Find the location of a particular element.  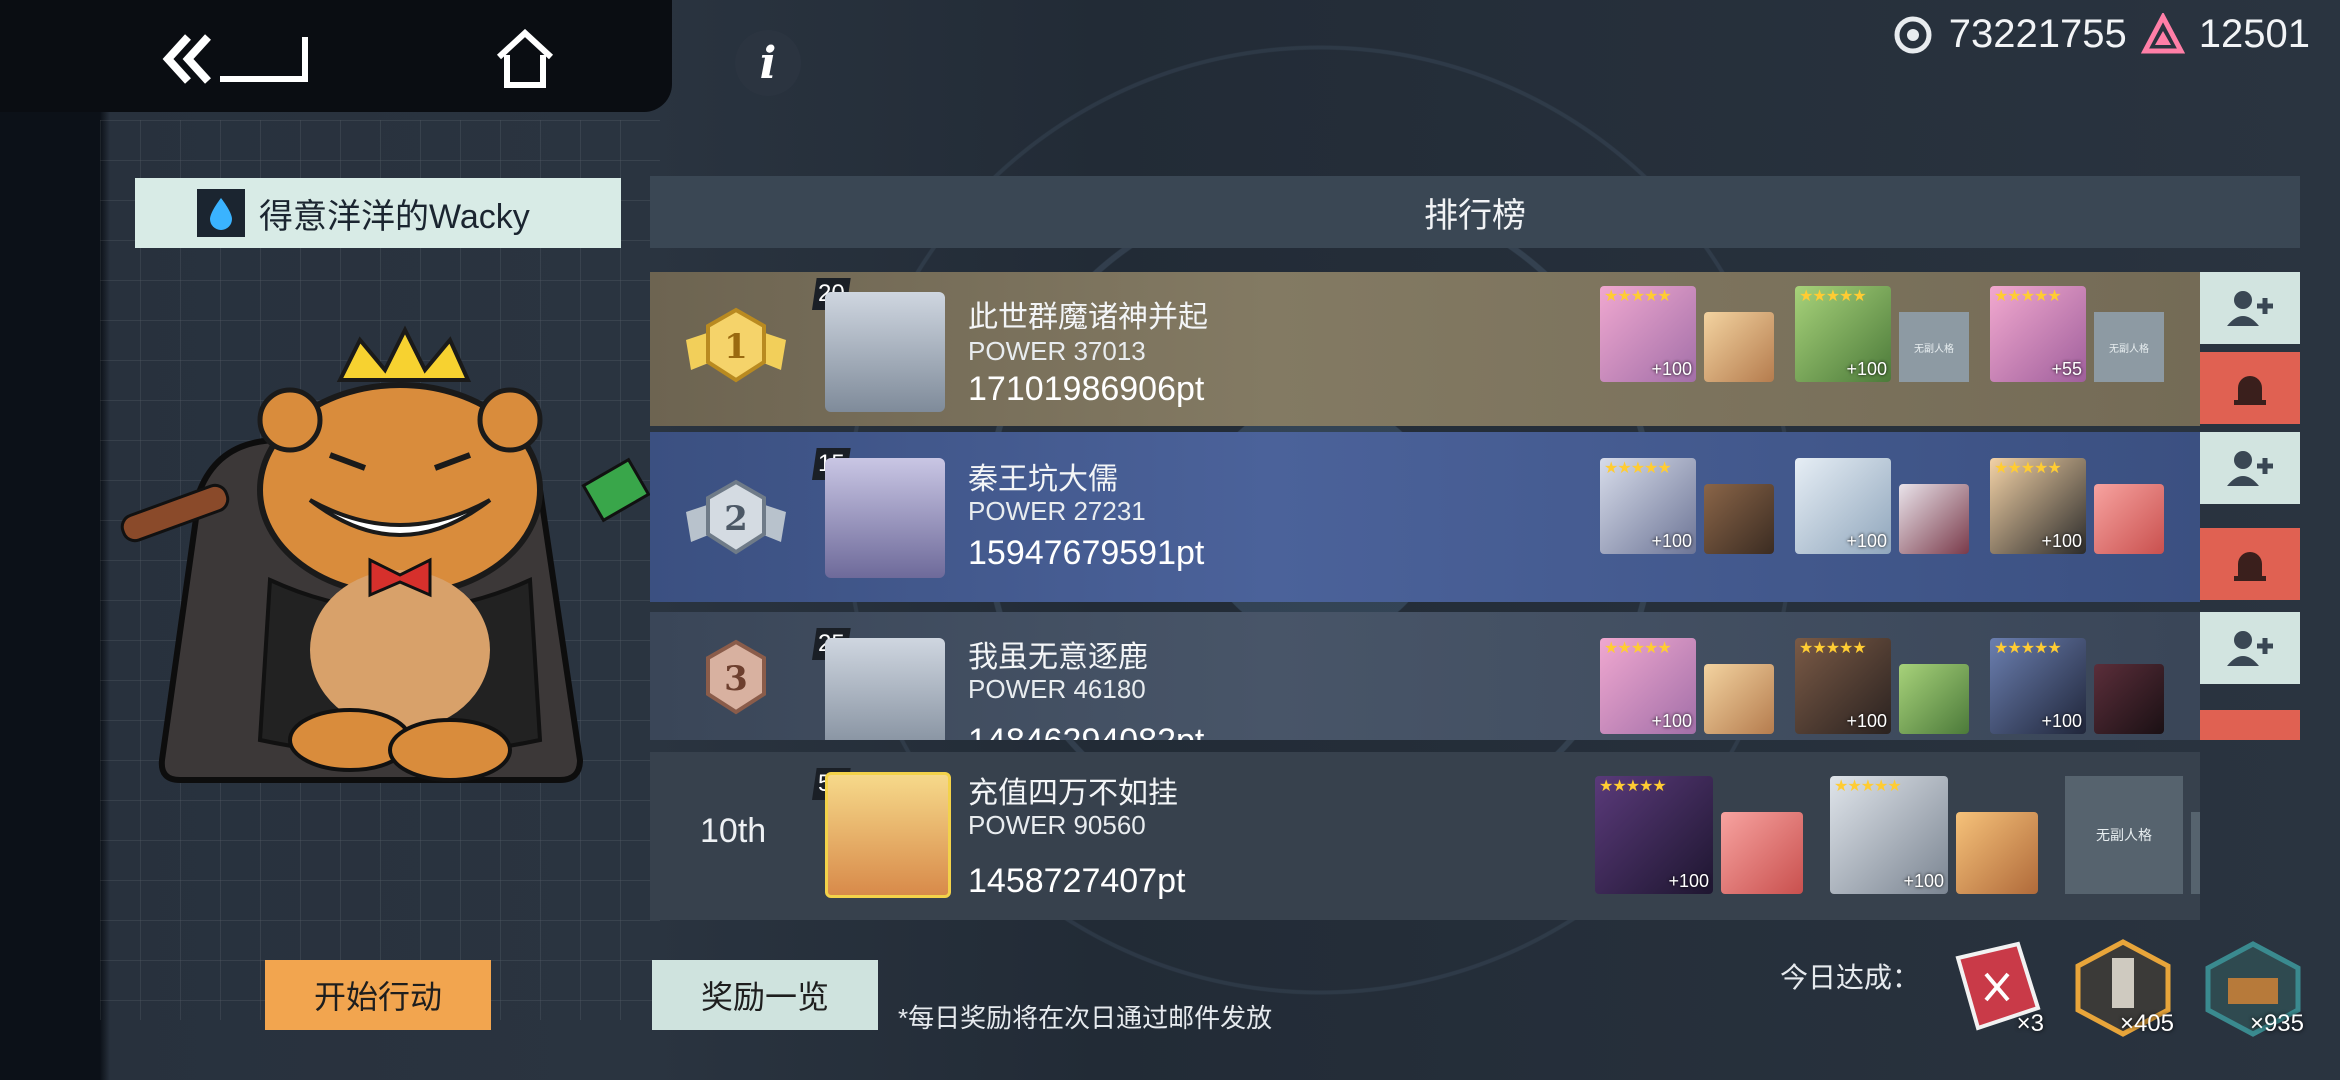

reward-item-chip: ×405 is located at coordinates (2123, 988).